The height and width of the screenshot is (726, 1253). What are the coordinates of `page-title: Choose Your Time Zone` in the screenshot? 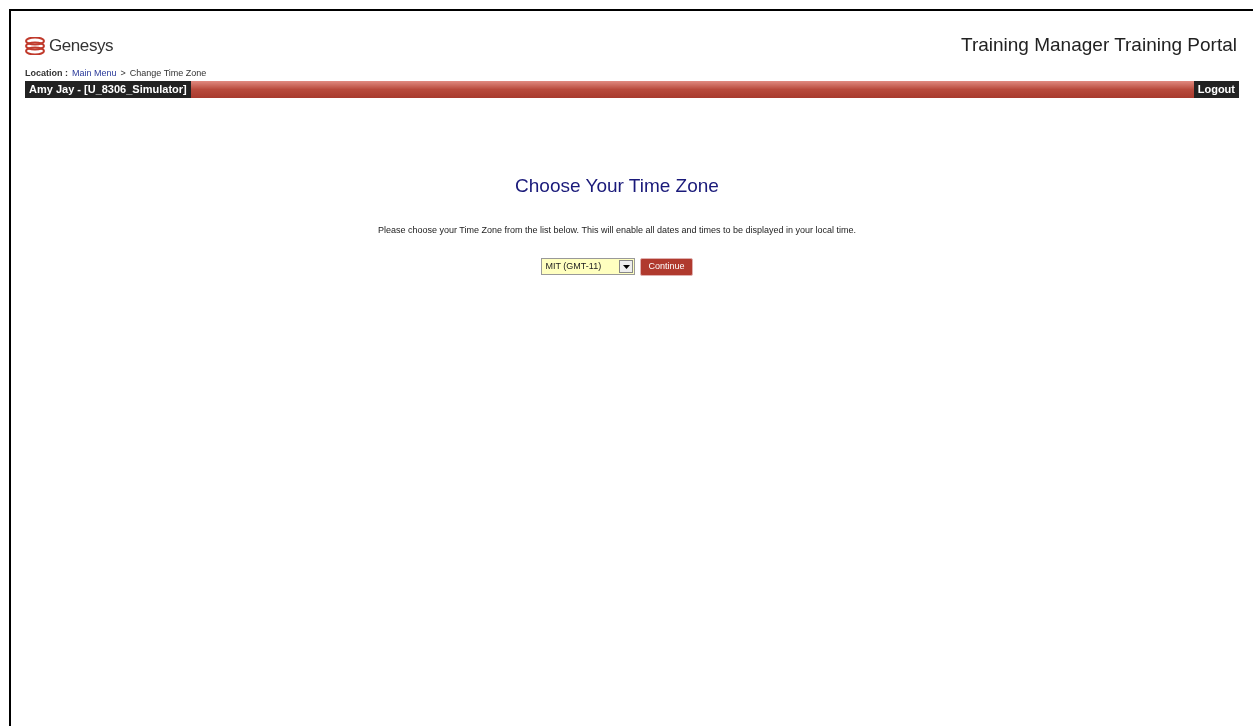 It's located at (617, 185).